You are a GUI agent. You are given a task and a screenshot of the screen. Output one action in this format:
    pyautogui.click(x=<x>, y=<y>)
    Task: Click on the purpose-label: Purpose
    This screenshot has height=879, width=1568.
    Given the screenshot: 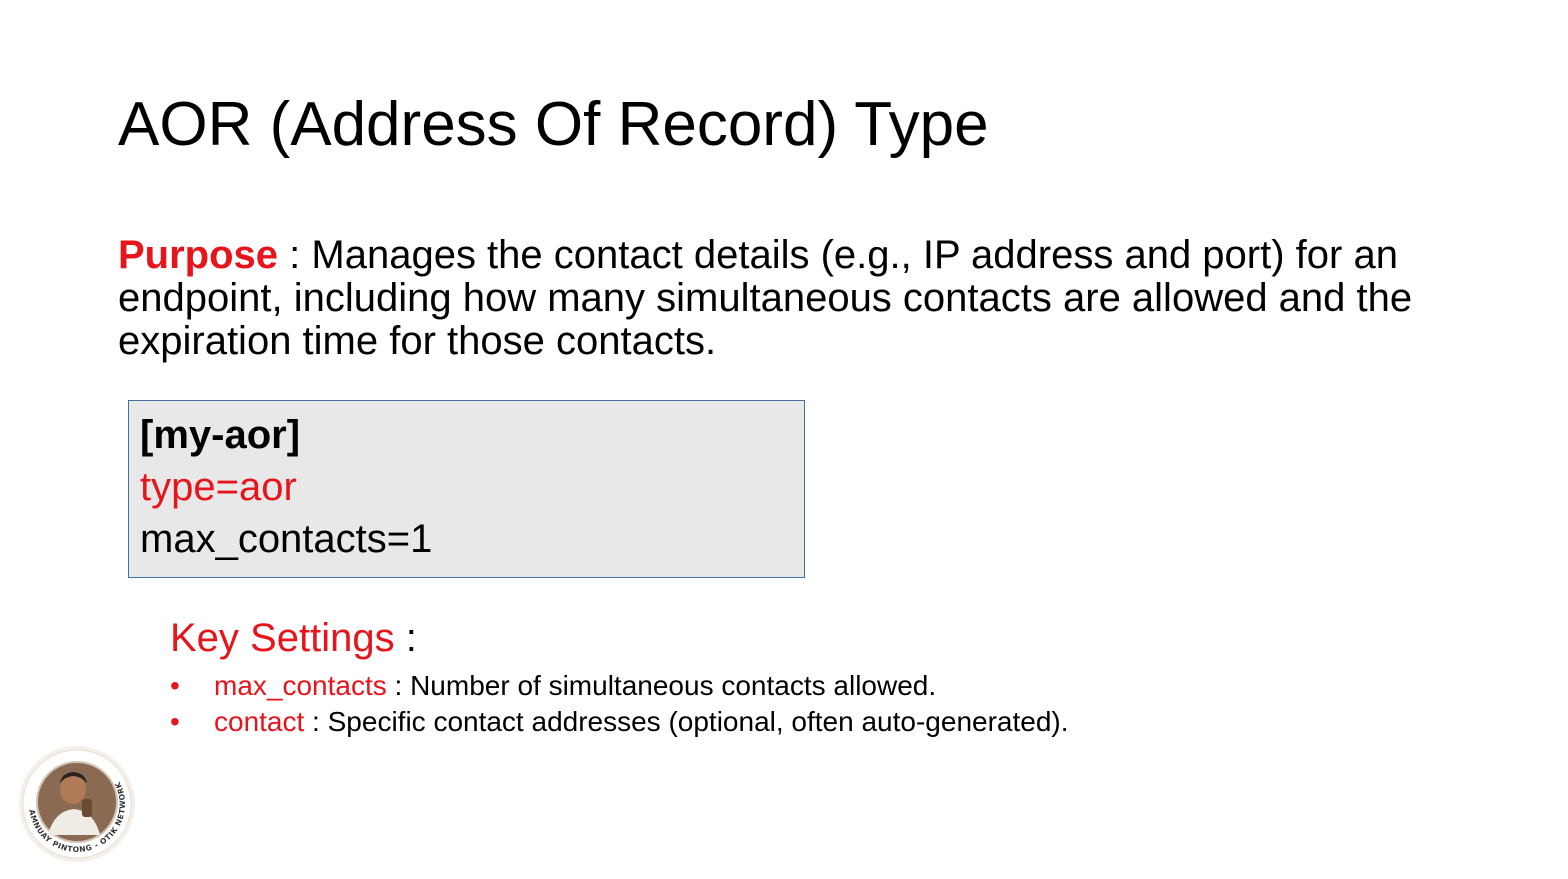 What is the action you would take?
    pyautogui.click(x=198, y=255)
    